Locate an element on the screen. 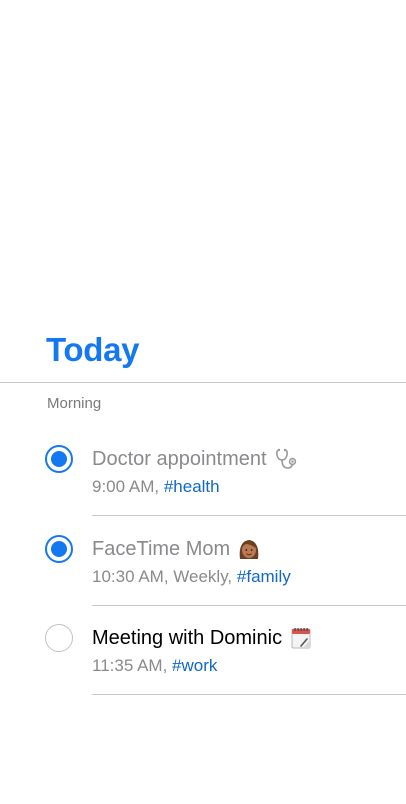  task-title-row: Doctor appointment is located at coordinates (195, 459).